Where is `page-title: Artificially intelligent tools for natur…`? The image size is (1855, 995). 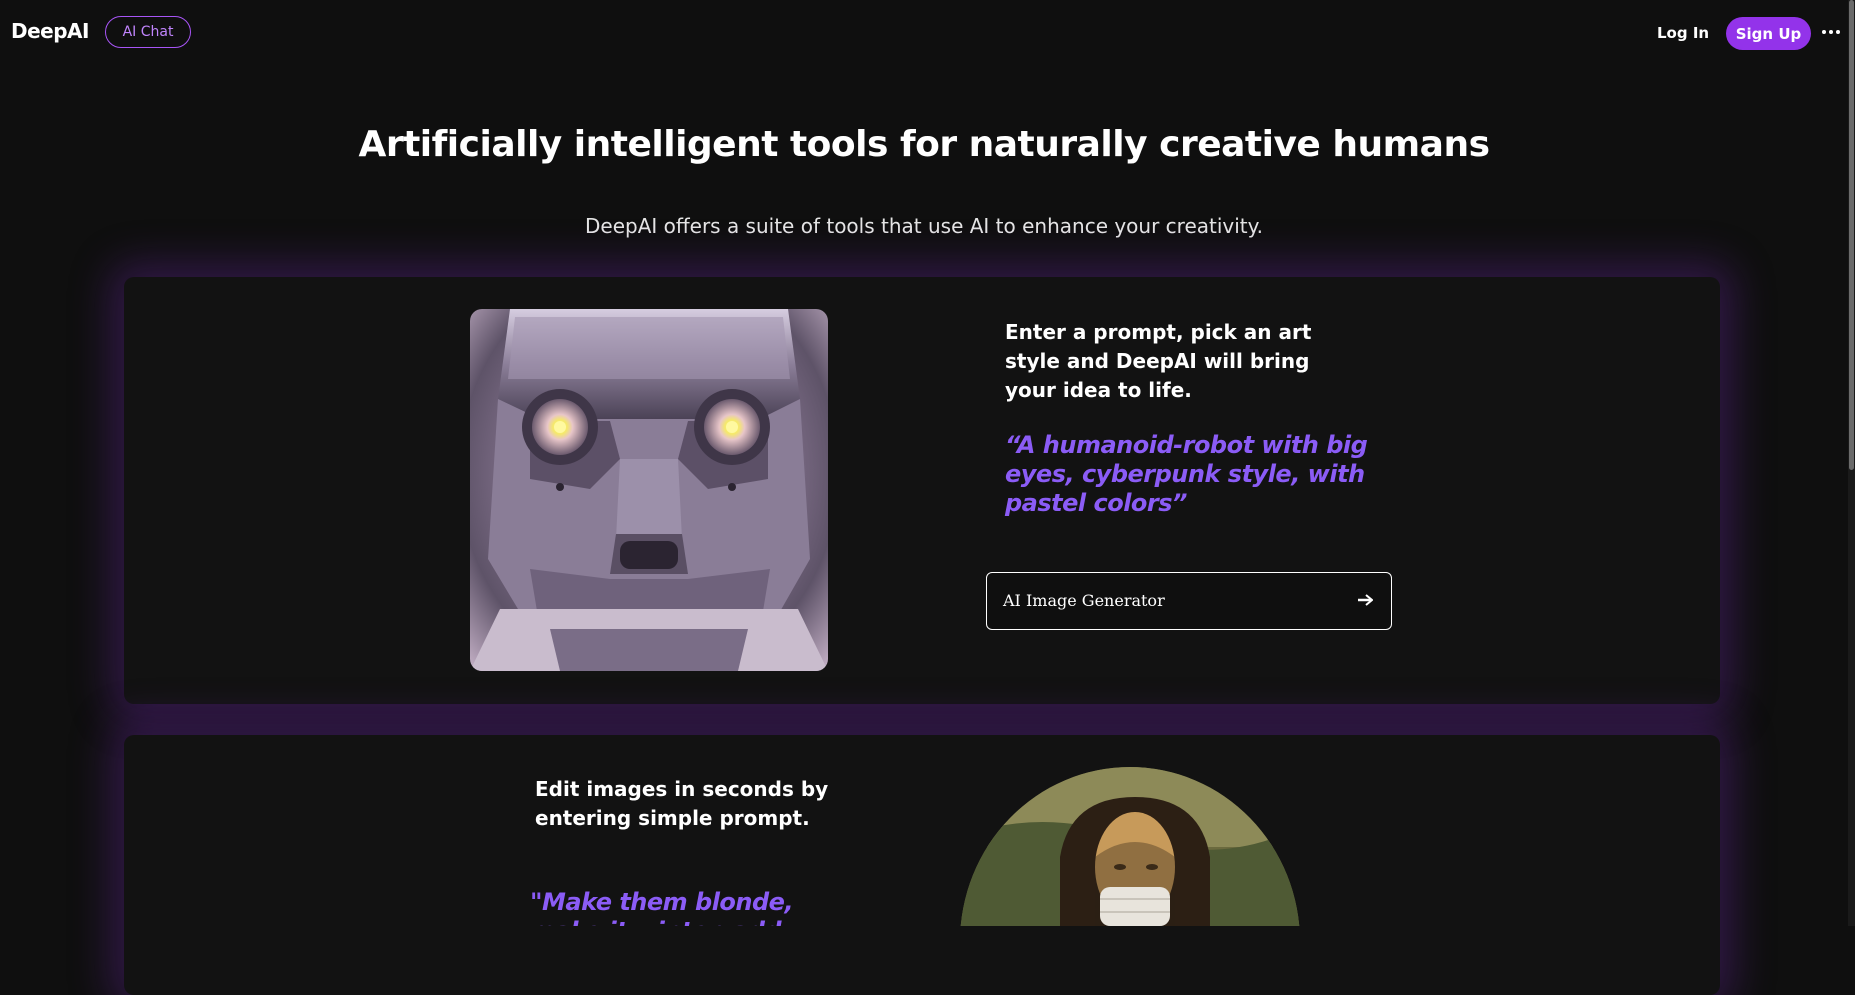
page-title: Artificially intelligent tools for natur… is located at coordinates (924, 144).